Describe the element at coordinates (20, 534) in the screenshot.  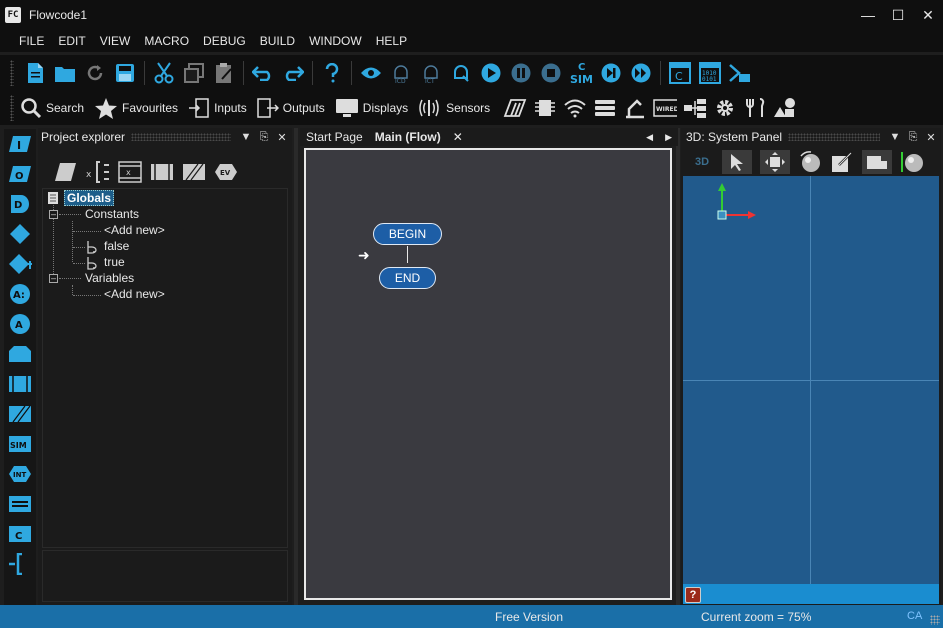
I see `code-command-icon: C` at that location.